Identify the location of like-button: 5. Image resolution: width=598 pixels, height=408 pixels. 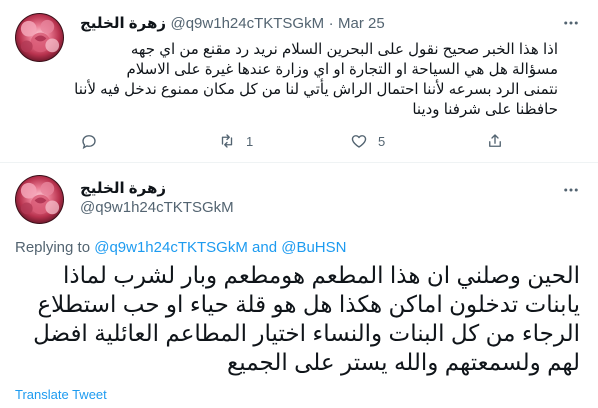
(367, 141).